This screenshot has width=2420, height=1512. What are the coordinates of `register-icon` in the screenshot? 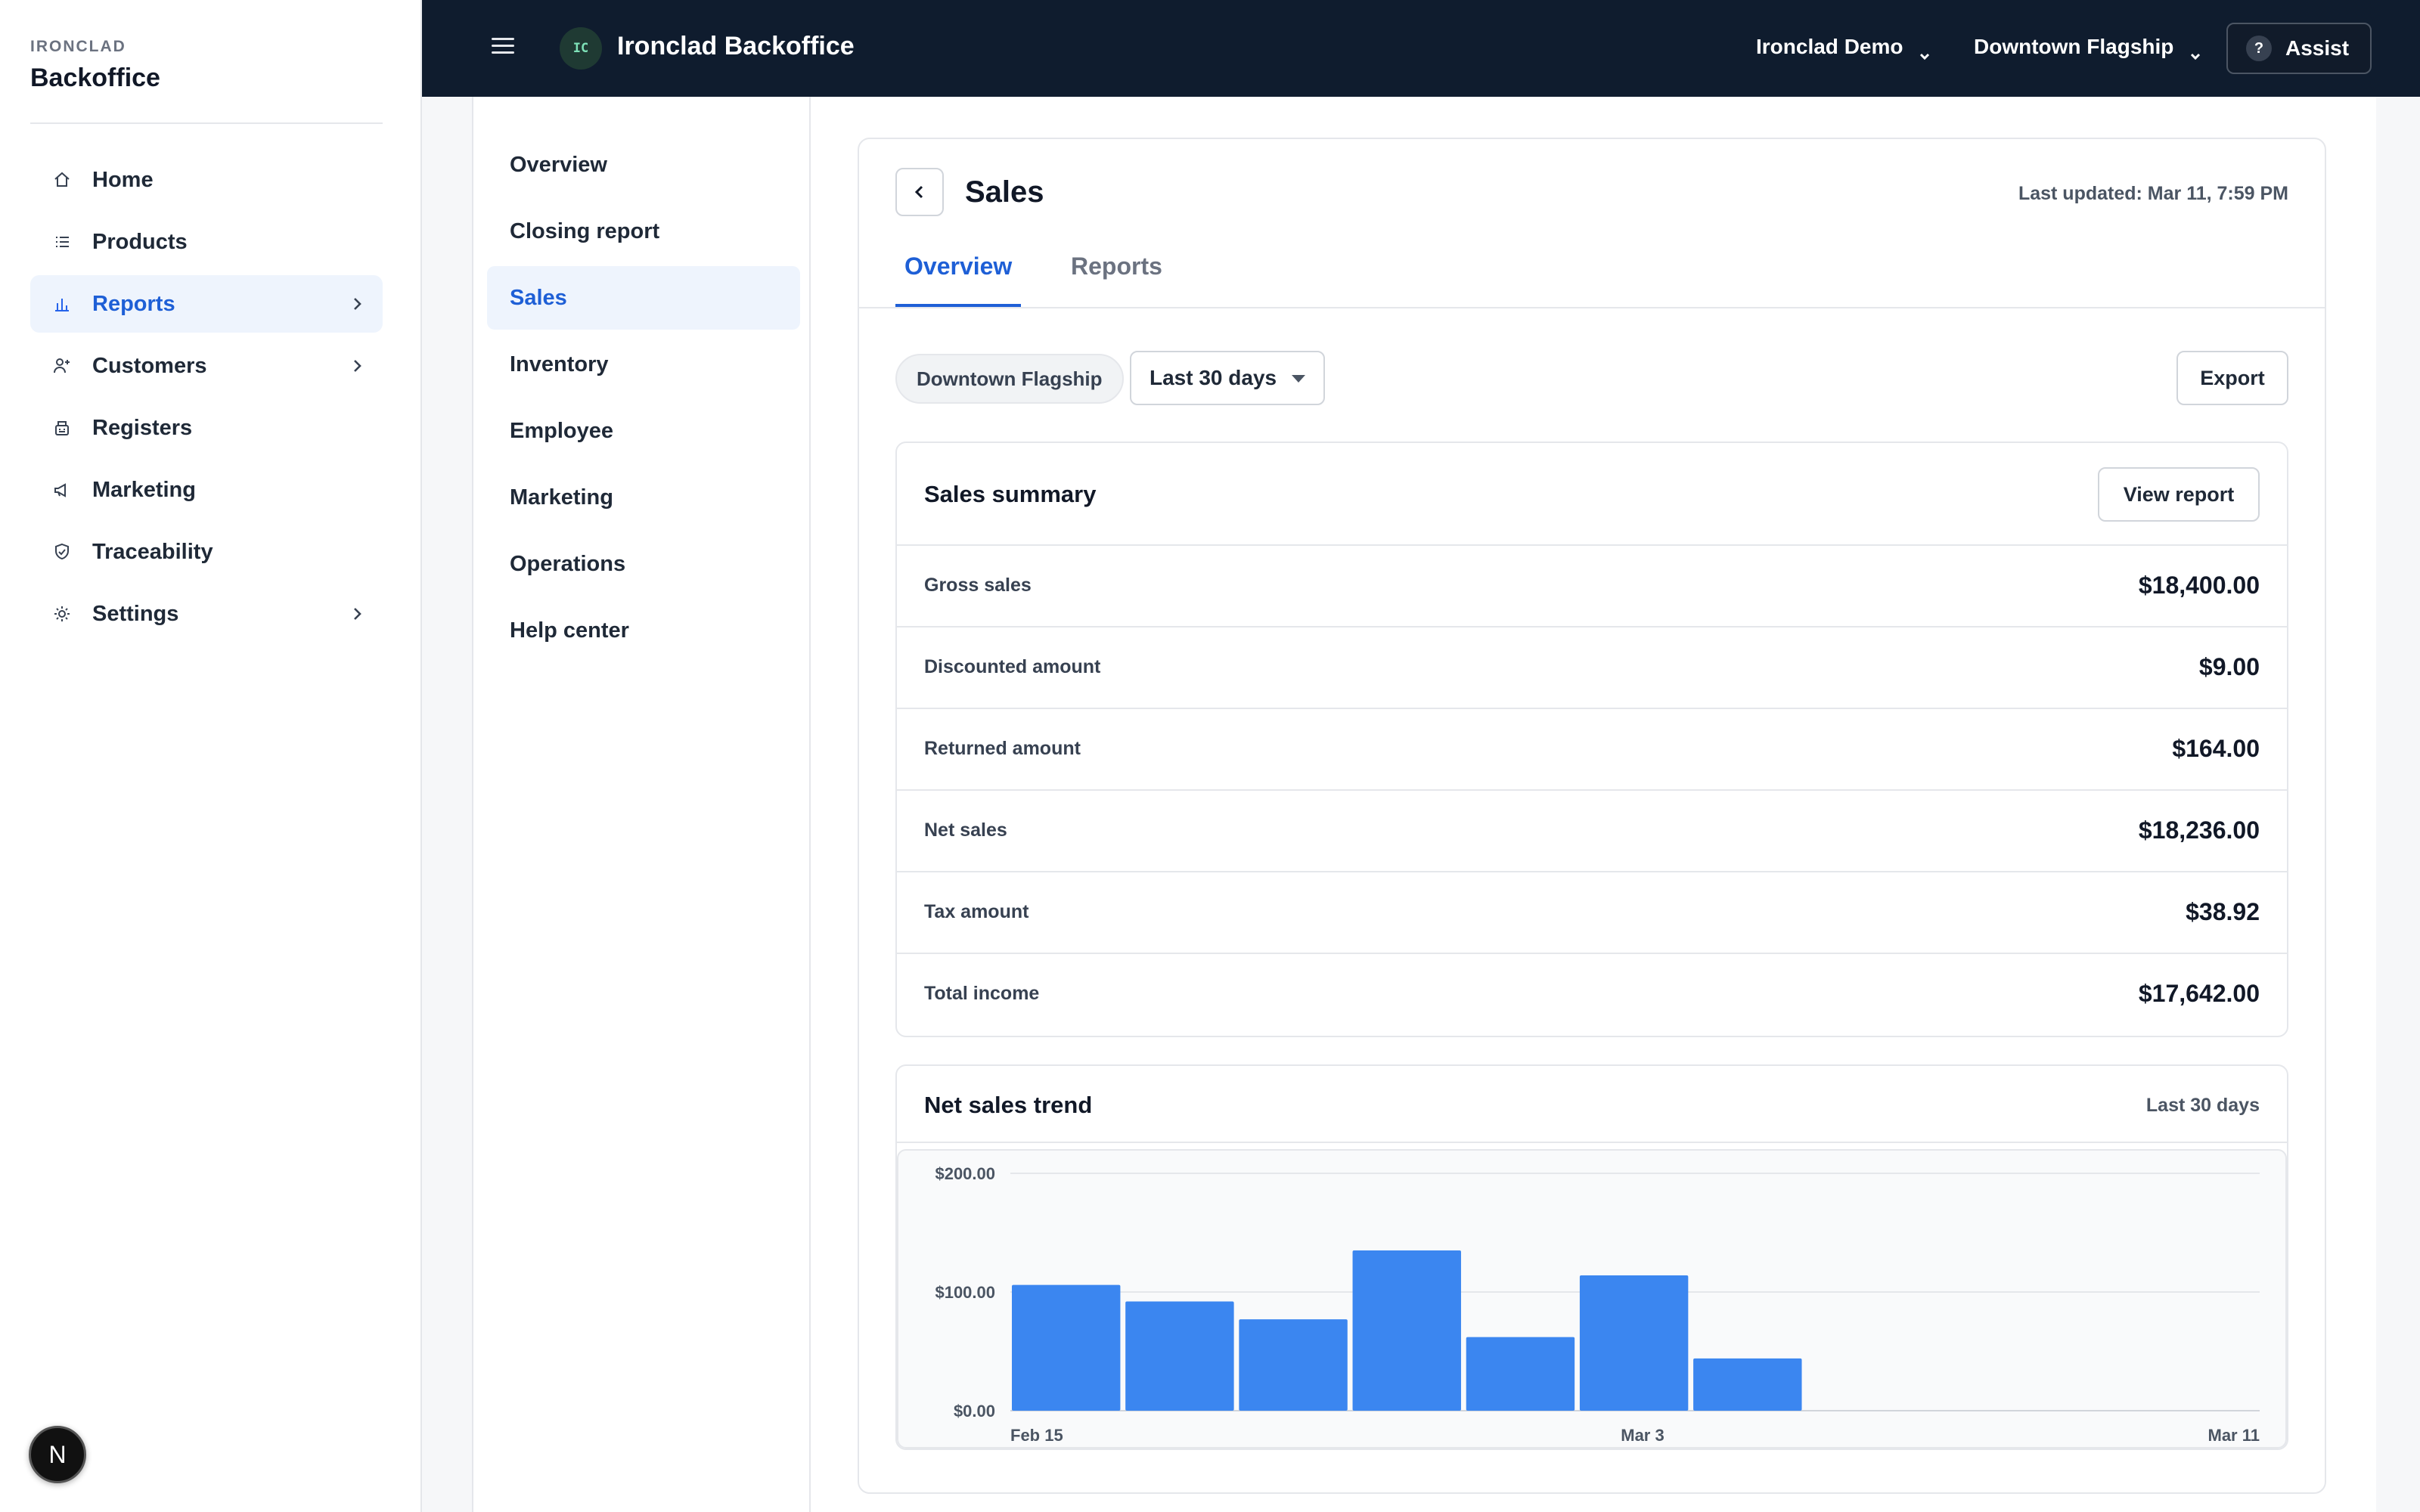 It's located at (62, 427).